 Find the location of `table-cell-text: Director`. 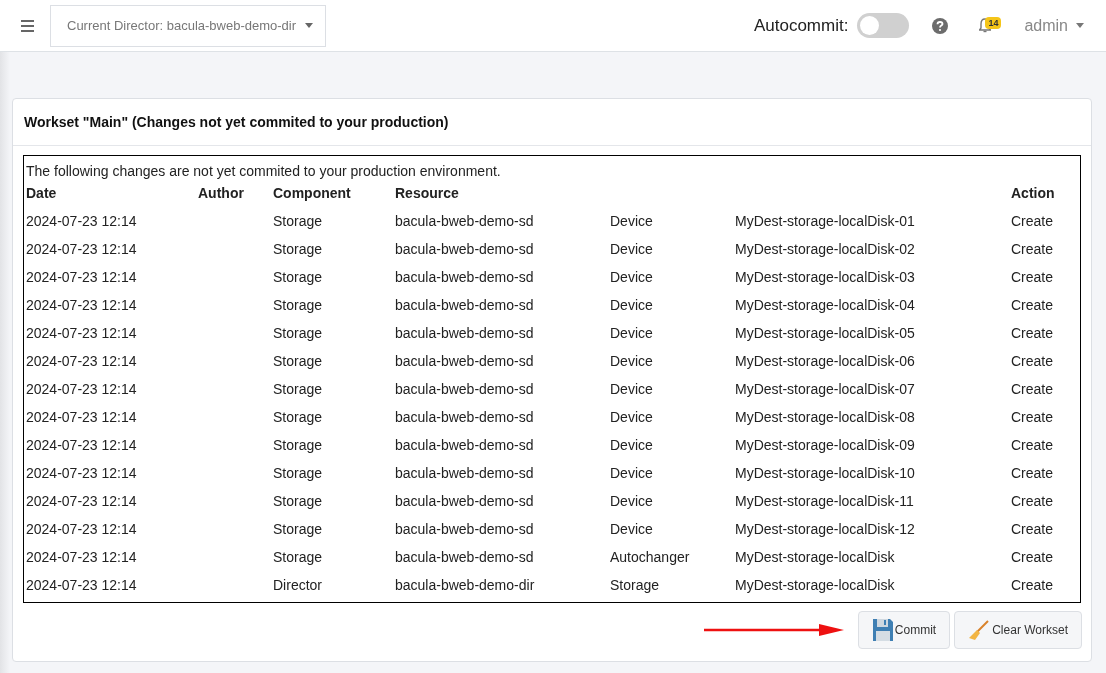

table-cell-text: Director is located at coordinates (297, 585).